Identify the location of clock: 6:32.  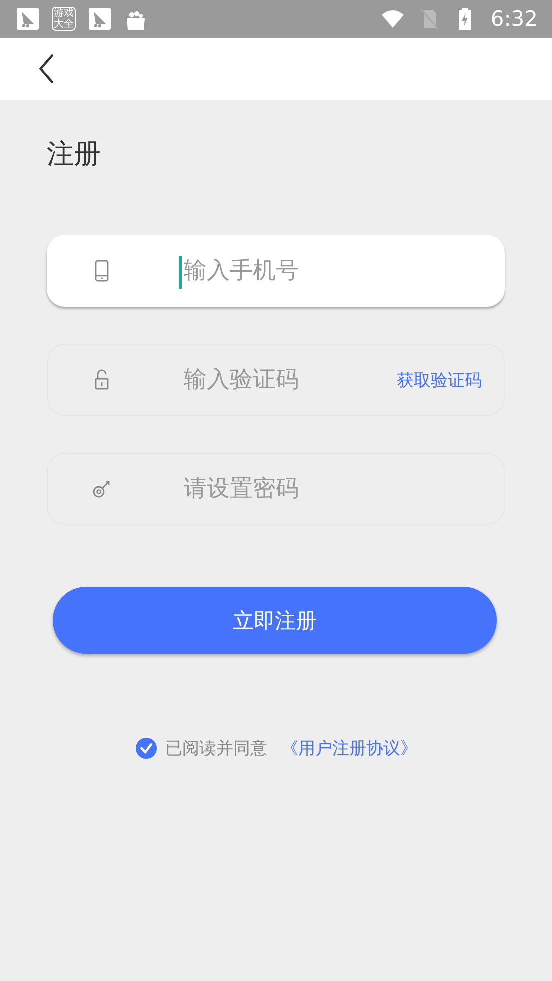
(514, 19).